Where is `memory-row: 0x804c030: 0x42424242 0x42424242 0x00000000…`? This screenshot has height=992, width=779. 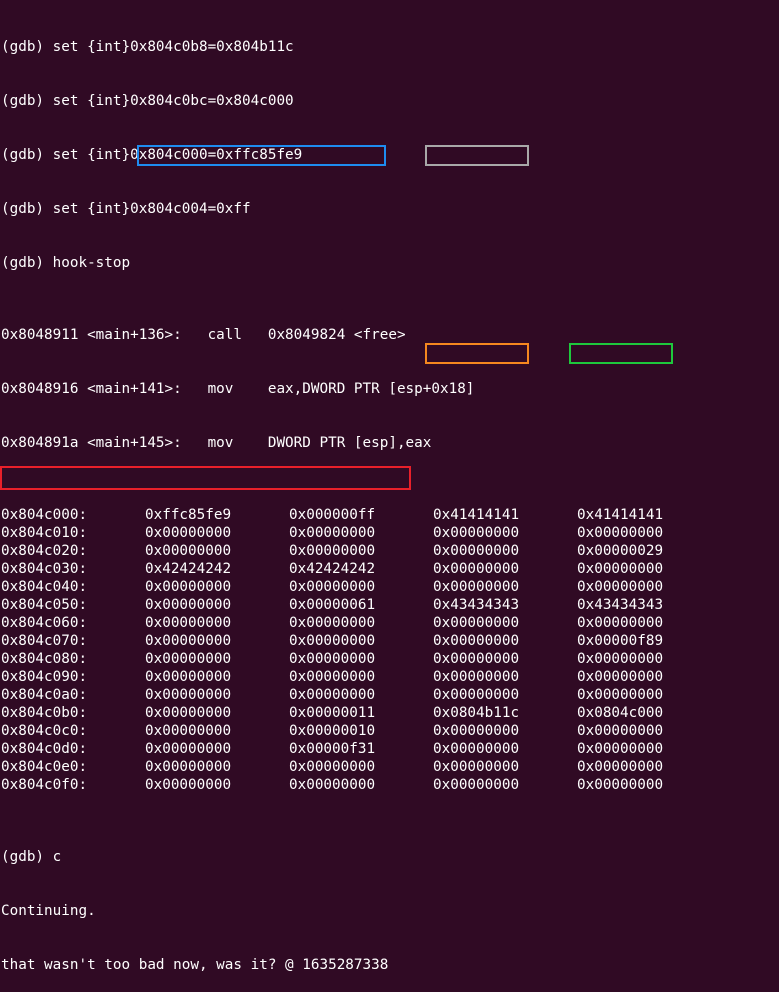 memory-row: 0x804c030: 0x42424242 0x42424242 0x00000000… is located at coordinates (389, 569).